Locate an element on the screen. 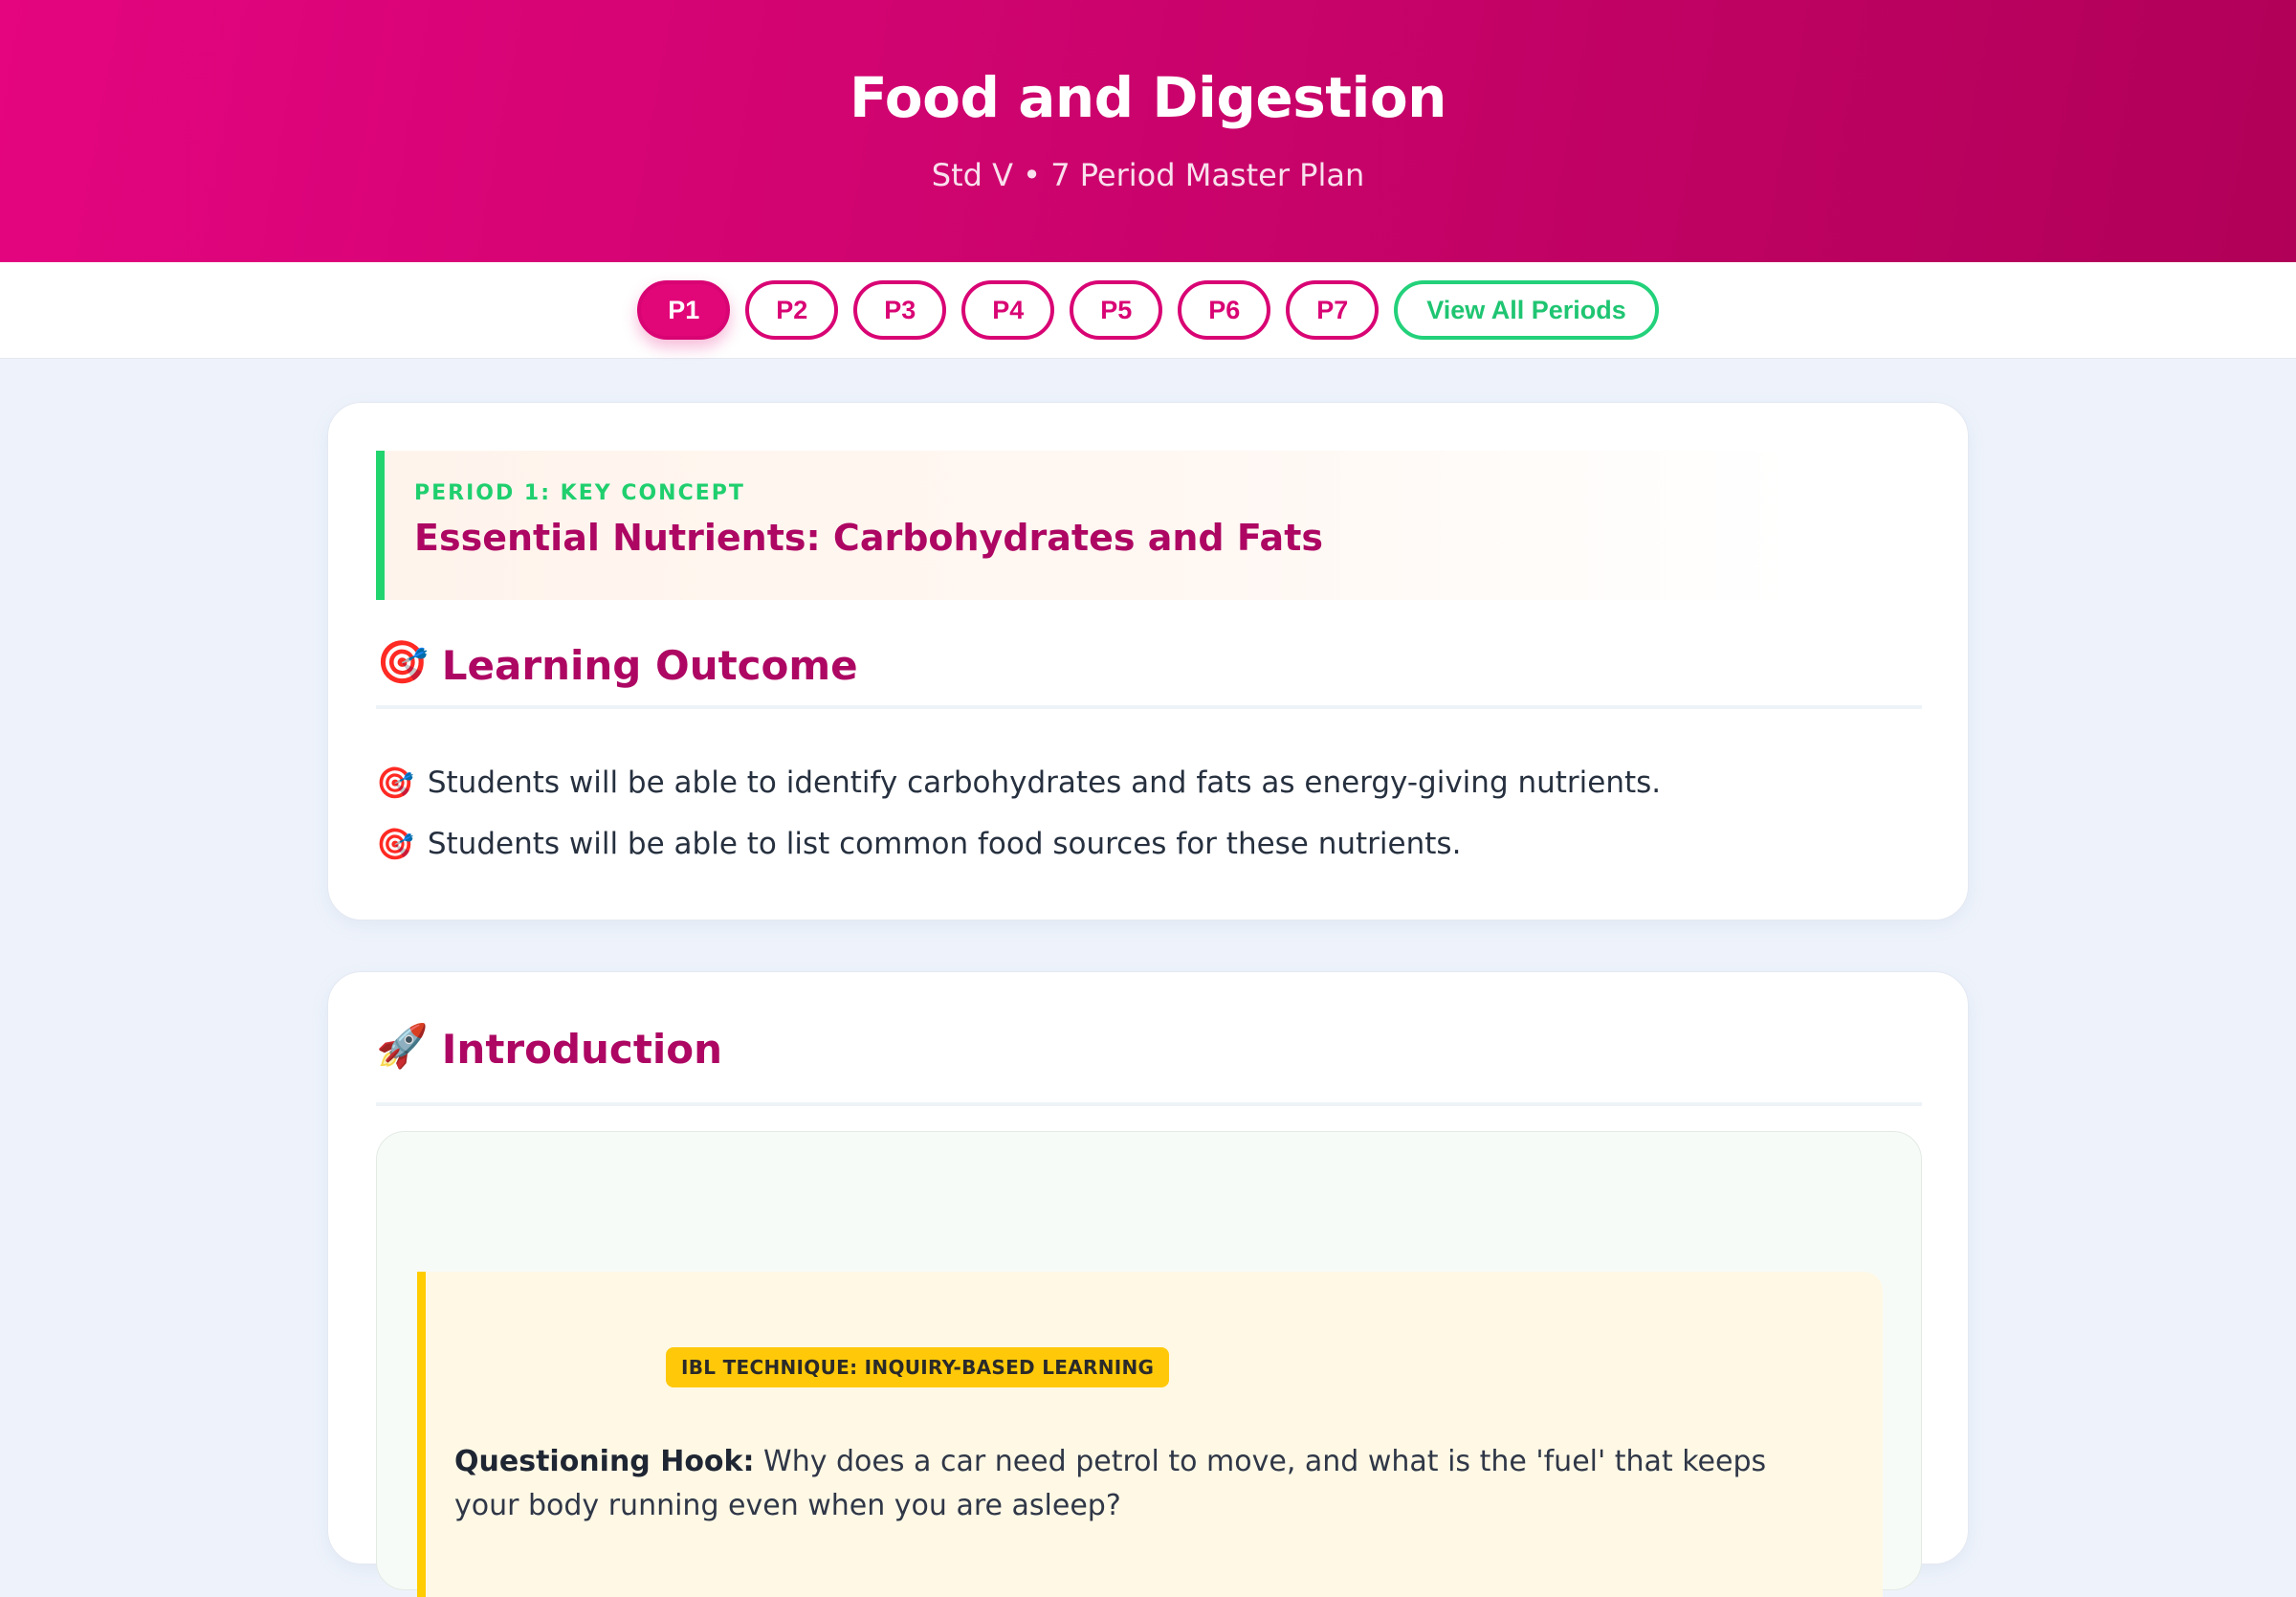  page-subtitle: Std V • 7 Period Master Plan is located at coordinates (1148, 175).